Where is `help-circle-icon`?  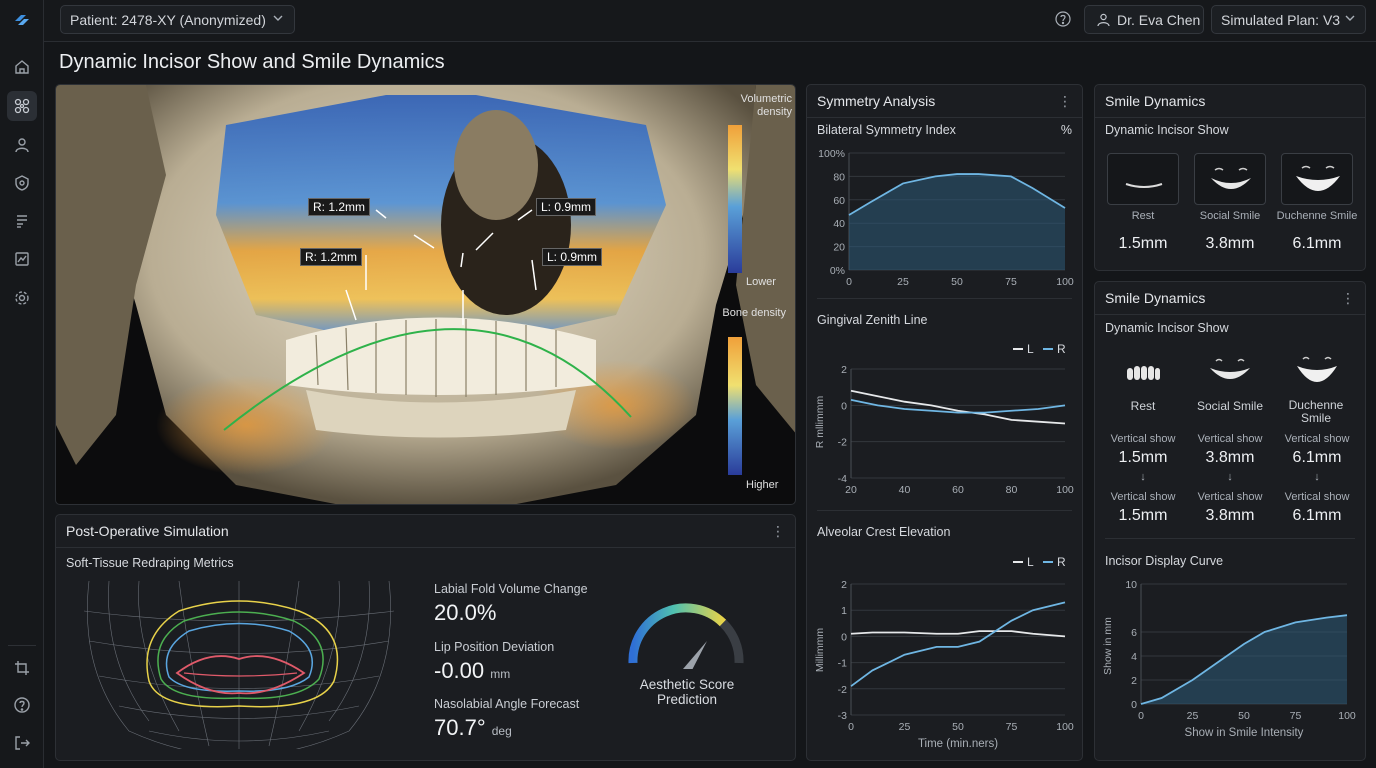 help-circle-icon is located at coordinates (1063, 21).